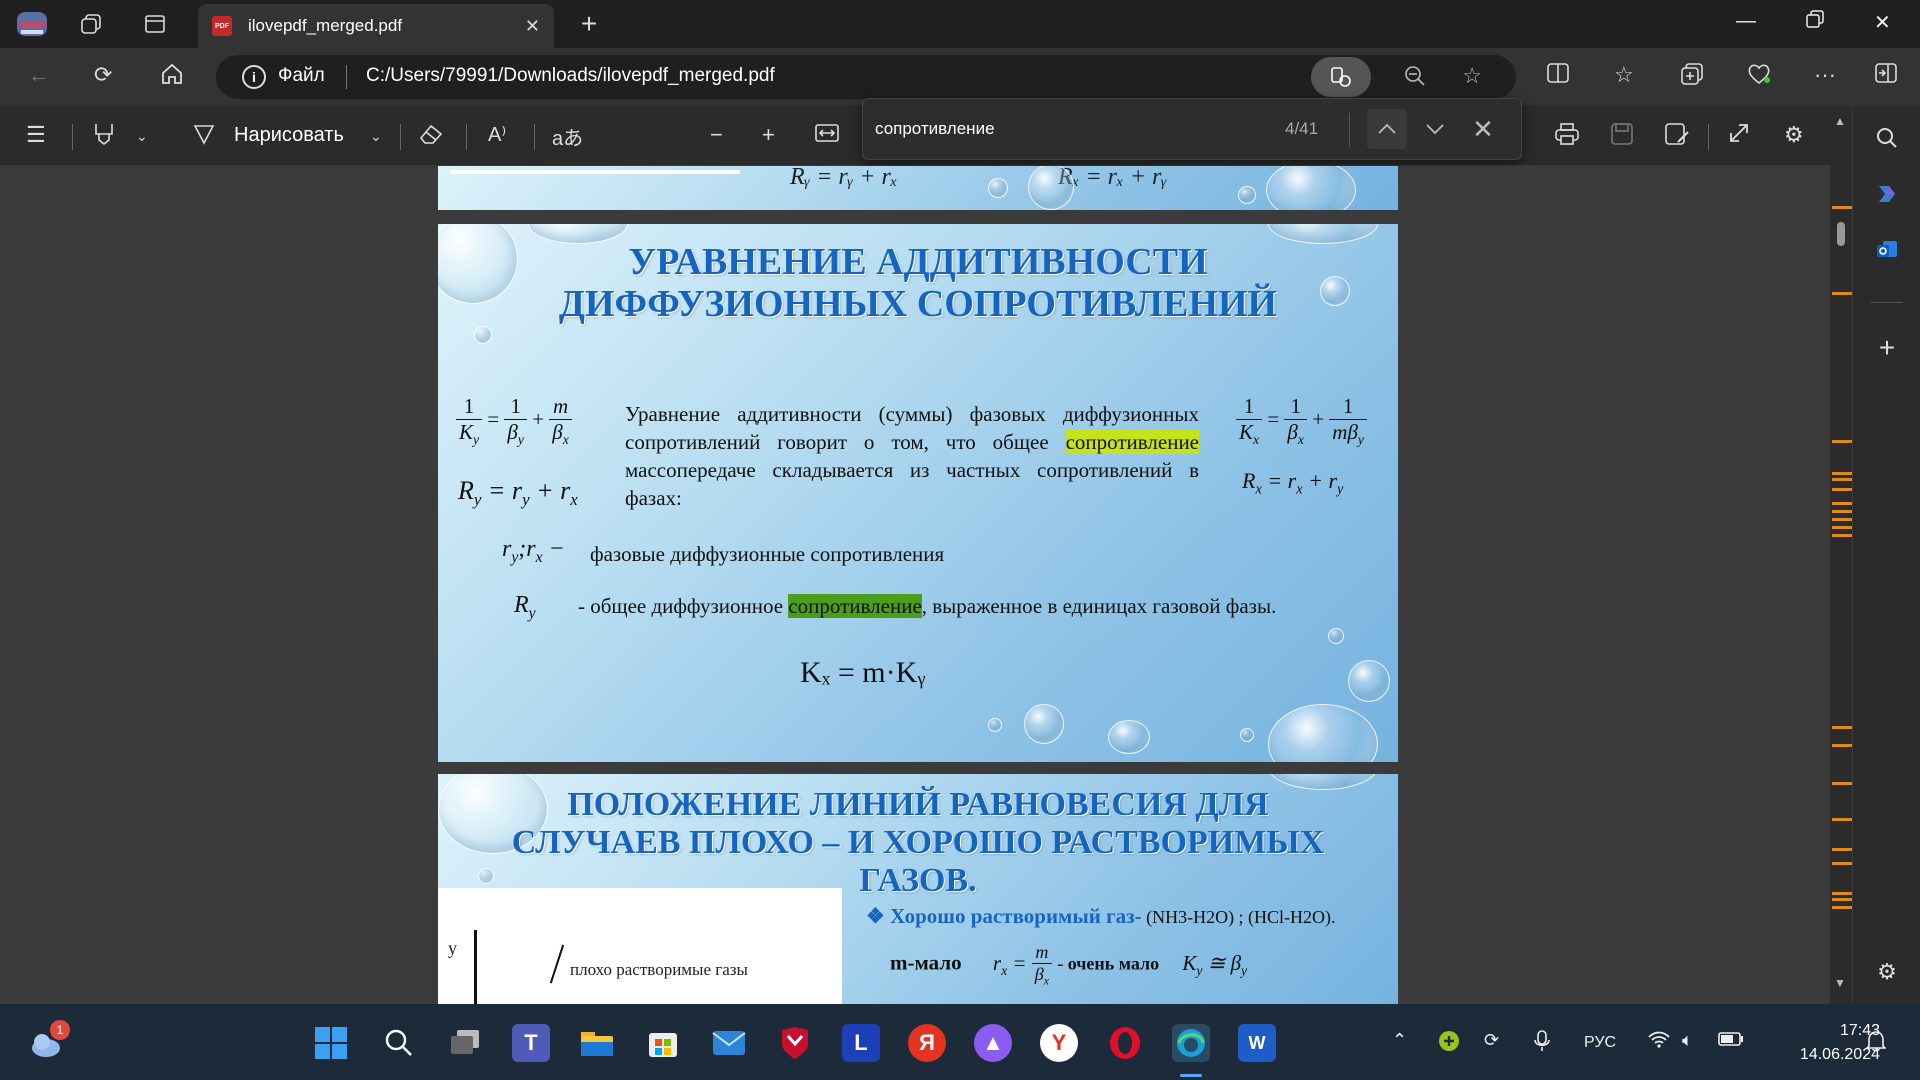 This screenshot has height=1080, width=1920. What do you see at coordinates (1876, 1043) in the screenshot?
I see `notifications-bell-icon` at bounding box center [1876, 1043].